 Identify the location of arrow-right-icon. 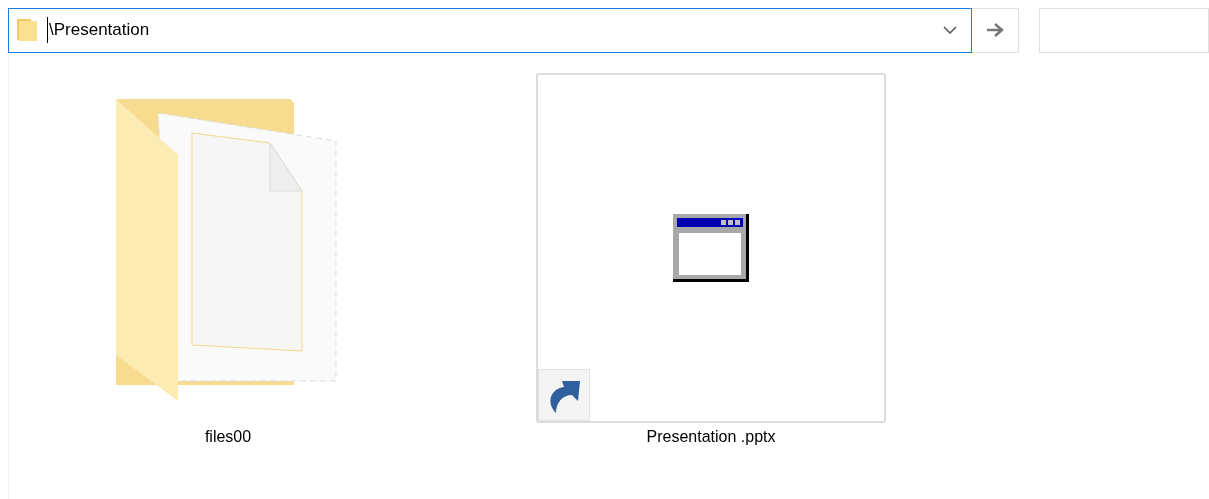
(994, 30).